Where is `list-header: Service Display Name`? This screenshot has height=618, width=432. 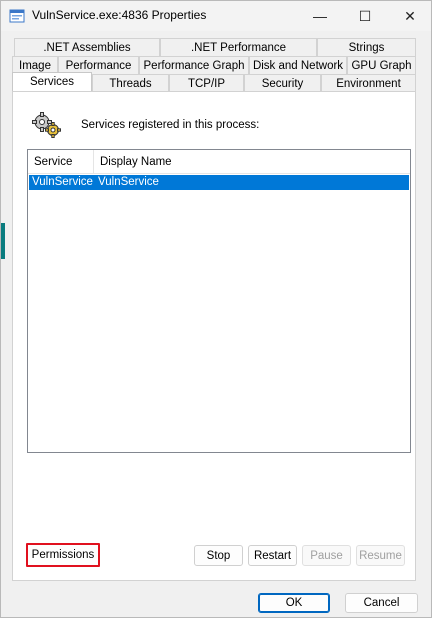
list-header: Service Display Name is located at coordinates (219, 162).